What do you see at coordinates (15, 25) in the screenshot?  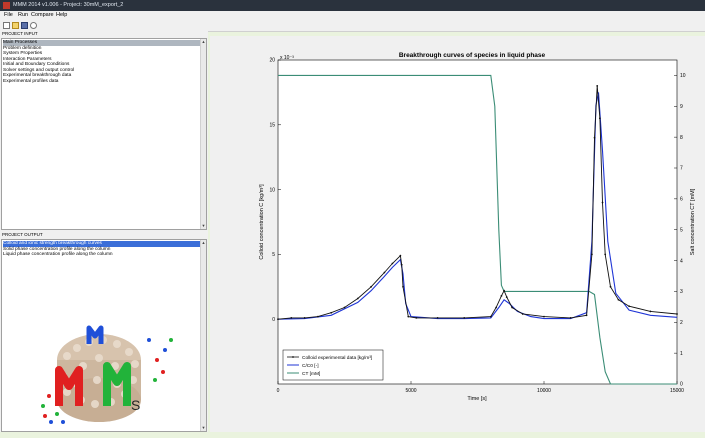 I see `open-folder-icon` at bounding box center [15, 25].